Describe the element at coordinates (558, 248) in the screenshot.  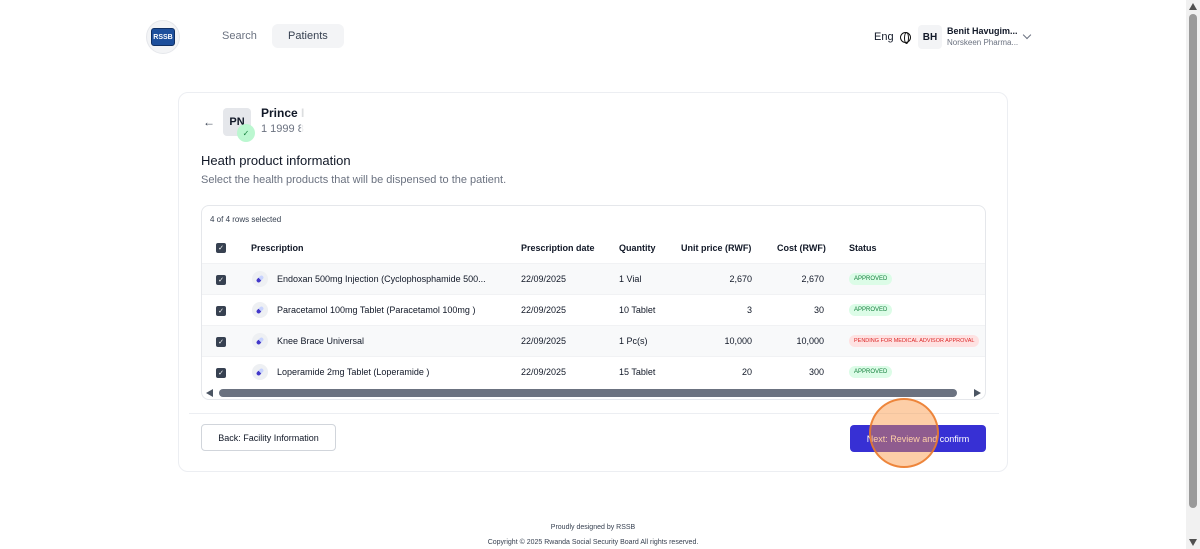
I see `column-header-date: Prescription date` at that location.